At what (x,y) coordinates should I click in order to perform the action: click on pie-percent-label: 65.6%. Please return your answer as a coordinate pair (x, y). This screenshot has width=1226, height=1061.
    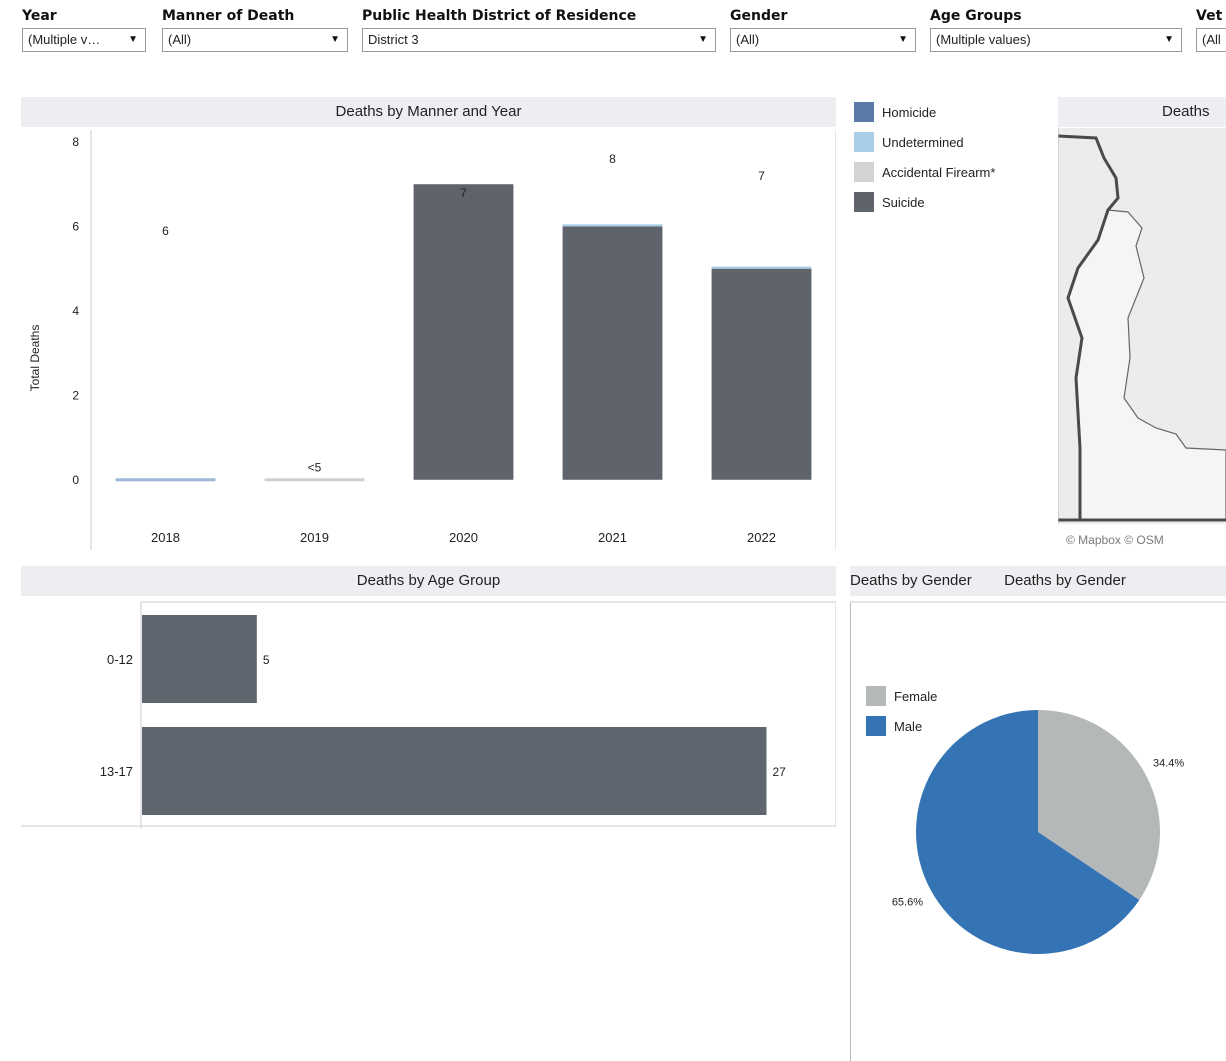
    Looking at the image, I should click on (907, 903).